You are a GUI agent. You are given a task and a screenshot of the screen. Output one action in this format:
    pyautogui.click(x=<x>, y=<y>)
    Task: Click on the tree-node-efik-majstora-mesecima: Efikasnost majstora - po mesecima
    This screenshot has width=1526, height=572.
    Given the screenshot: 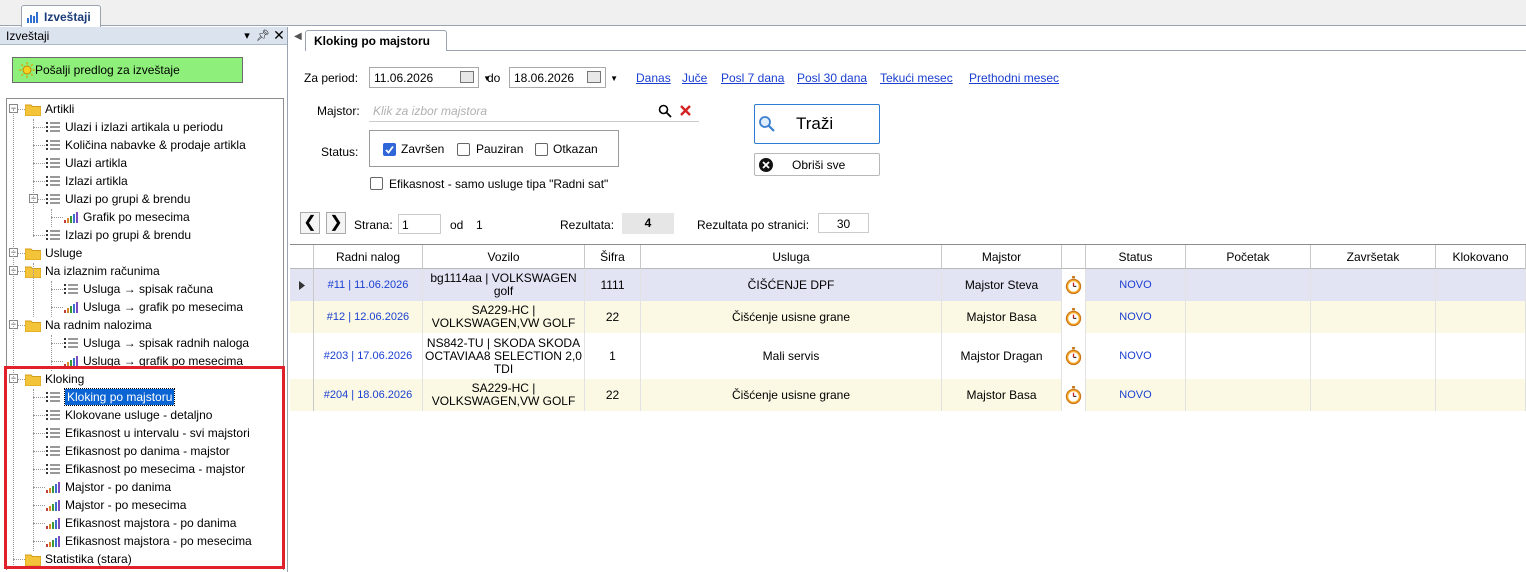 What is the action you would take?
    pyautogui.click(x=148, y=541)
    